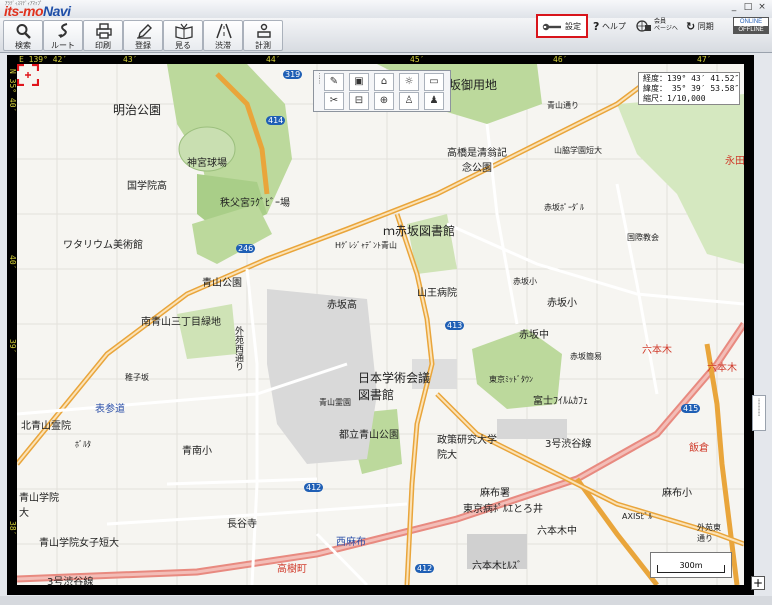  What do you see at coordinates (57, 11) in the screenshot?
I see `logo-navi: Navi` at bounding box center [57, 11].